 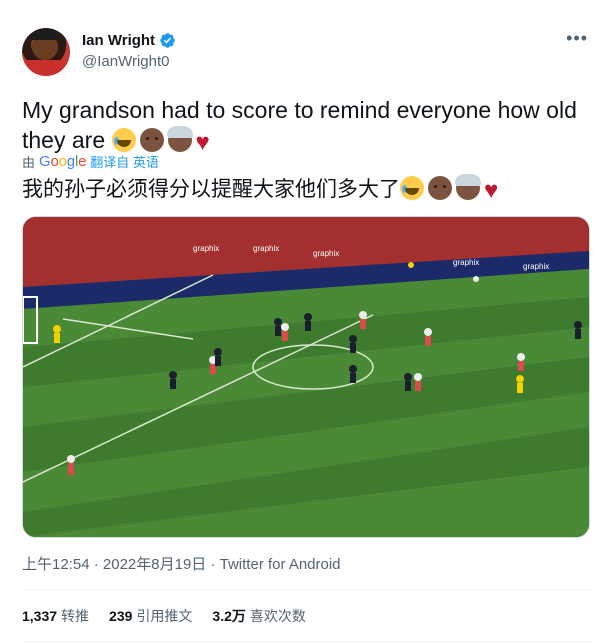 What do you see at coordinates (46, 52) in the screenshot?
I see `author-avatar` at bounding box center [46, 52].